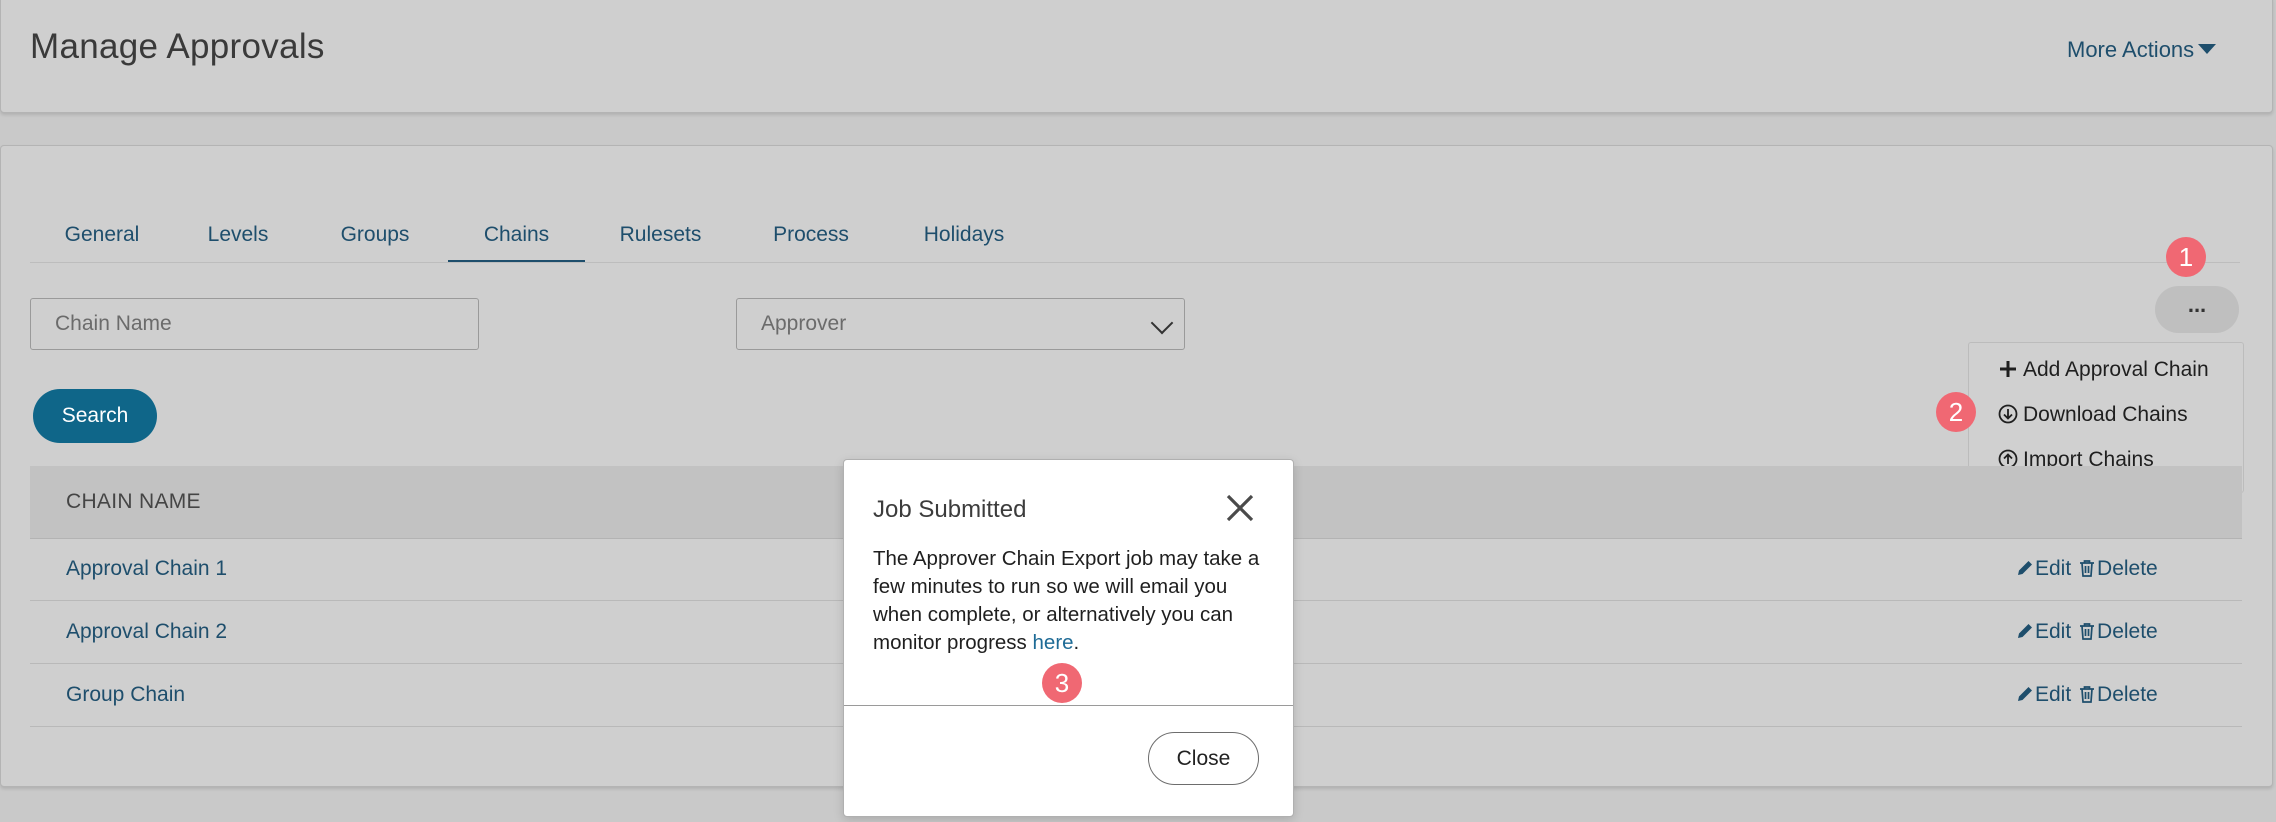 This screenshot has height=822, width=2276. I want to click on chain-name-link: Approval Chain 1, so click(146, 569).